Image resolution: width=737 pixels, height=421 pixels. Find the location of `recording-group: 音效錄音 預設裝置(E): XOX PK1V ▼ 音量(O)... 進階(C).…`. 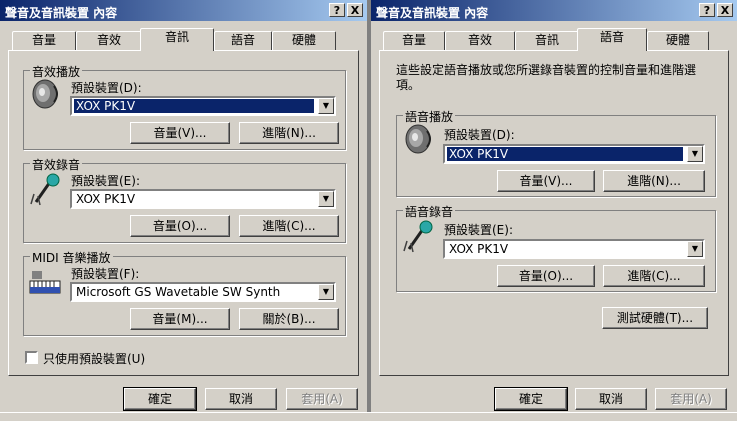

recording-group: 音效錄音 預設裝置(E): XOX PK1V ▼ 音量(O)... 進階(C).… is located at coordinates (184, 199).